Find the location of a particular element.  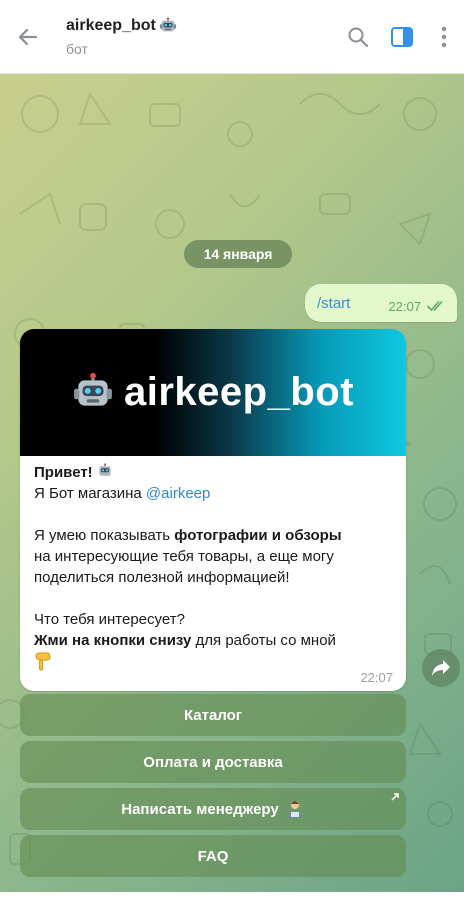

intro-prefix: Я Бот магазина is located at coordinates (90, 493).